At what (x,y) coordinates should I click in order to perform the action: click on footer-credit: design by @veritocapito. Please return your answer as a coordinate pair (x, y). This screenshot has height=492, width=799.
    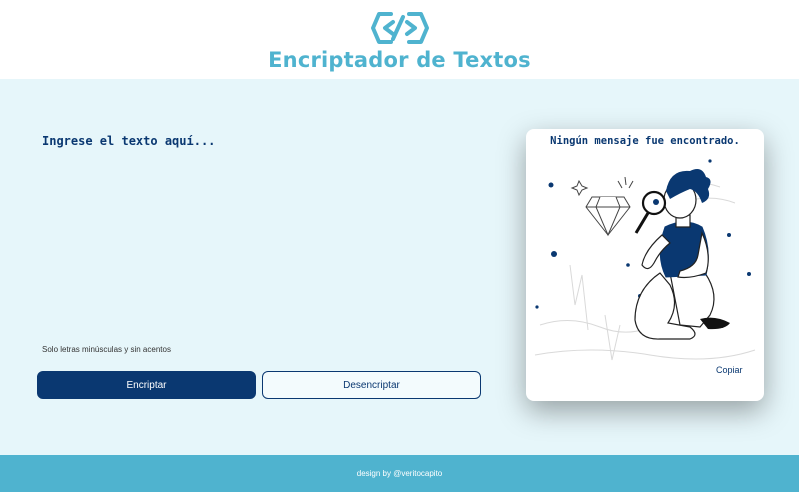
    Looking at the image, I should click on (399, 473).